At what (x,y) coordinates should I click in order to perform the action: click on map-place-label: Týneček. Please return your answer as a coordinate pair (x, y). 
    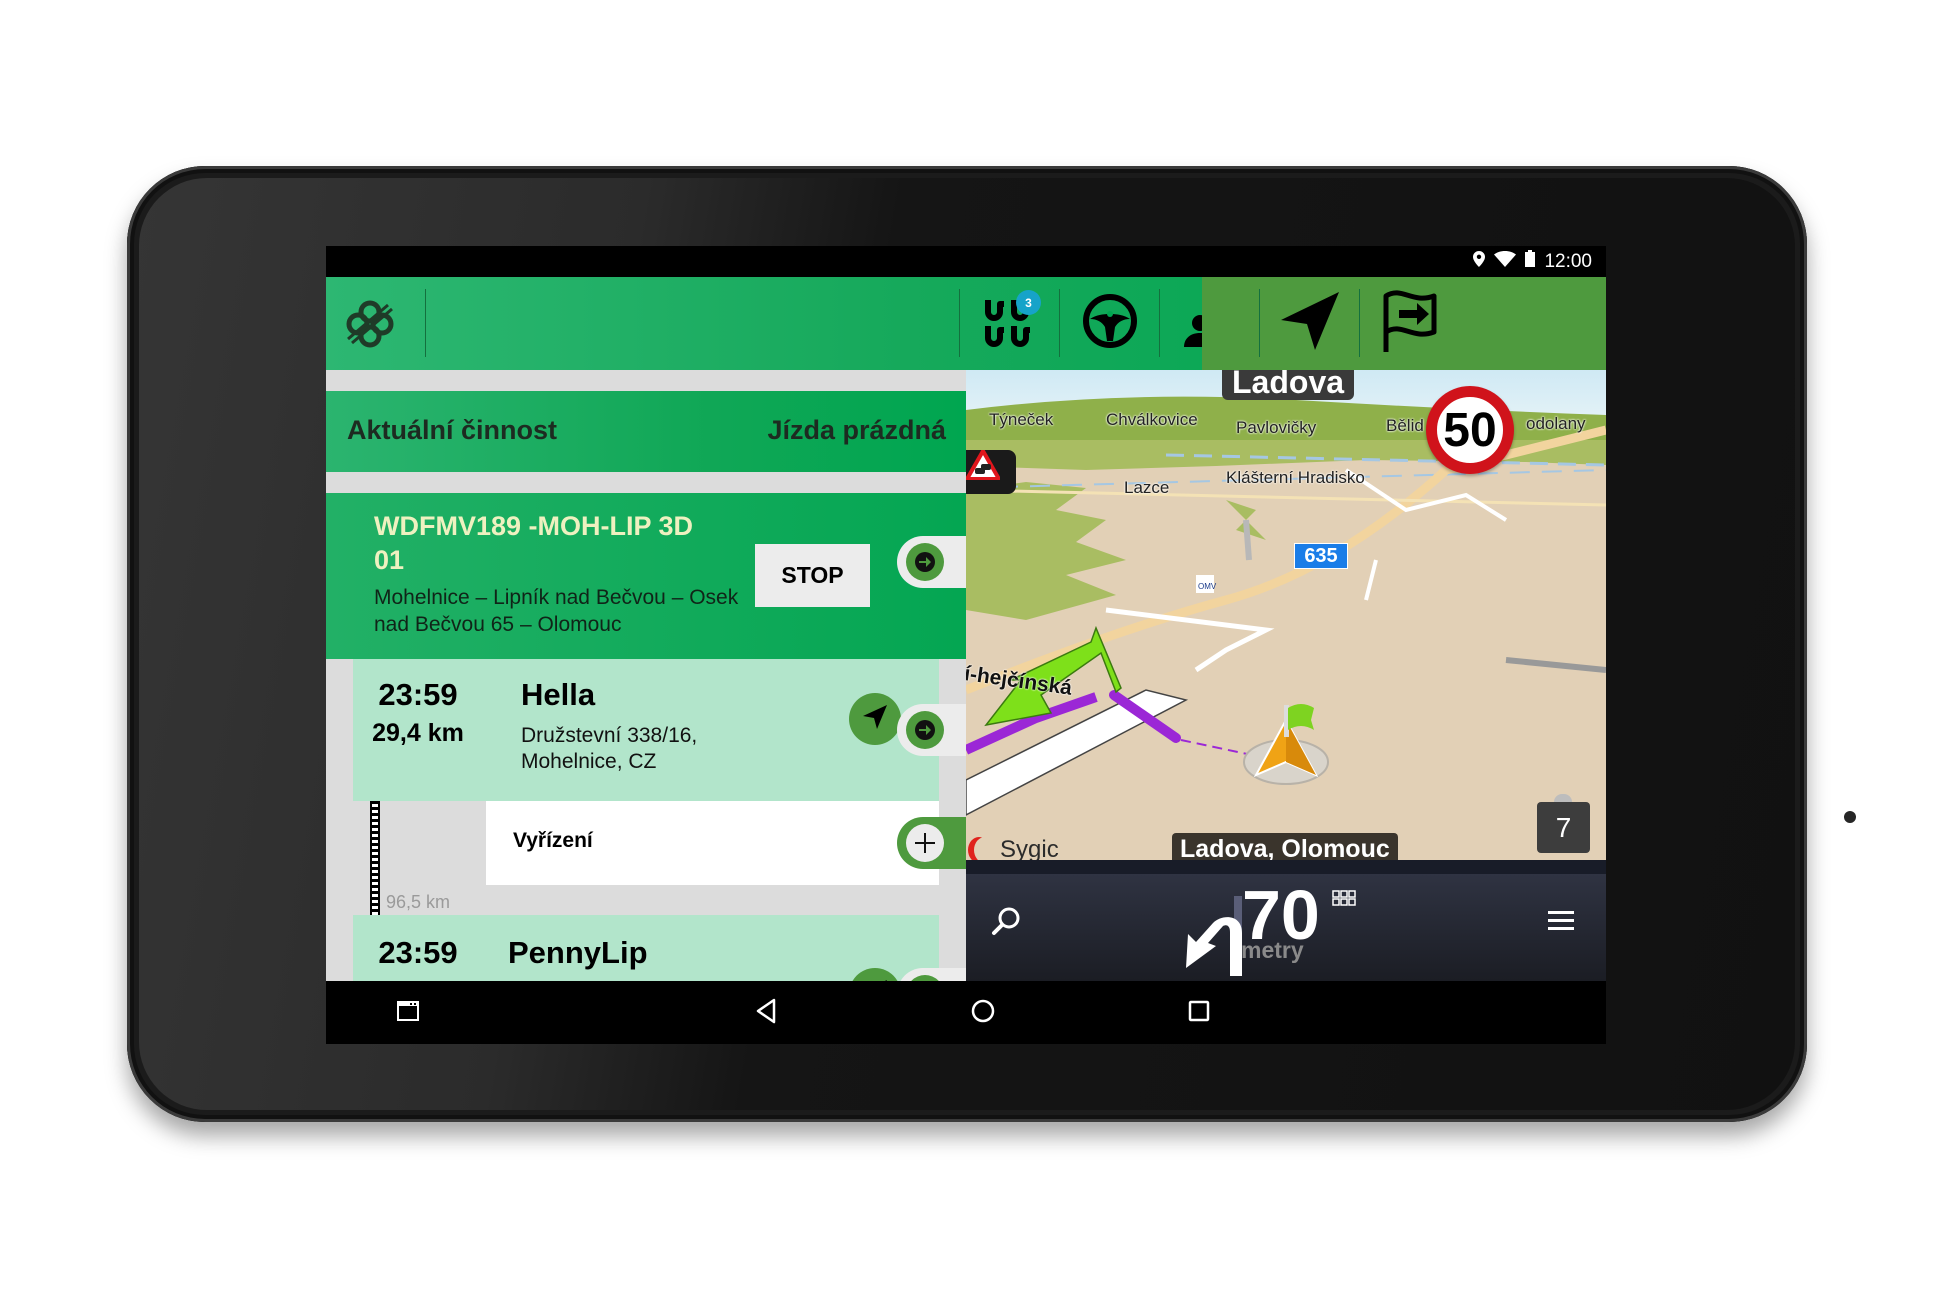
    Looking at the image, I should click on (1021, 419).